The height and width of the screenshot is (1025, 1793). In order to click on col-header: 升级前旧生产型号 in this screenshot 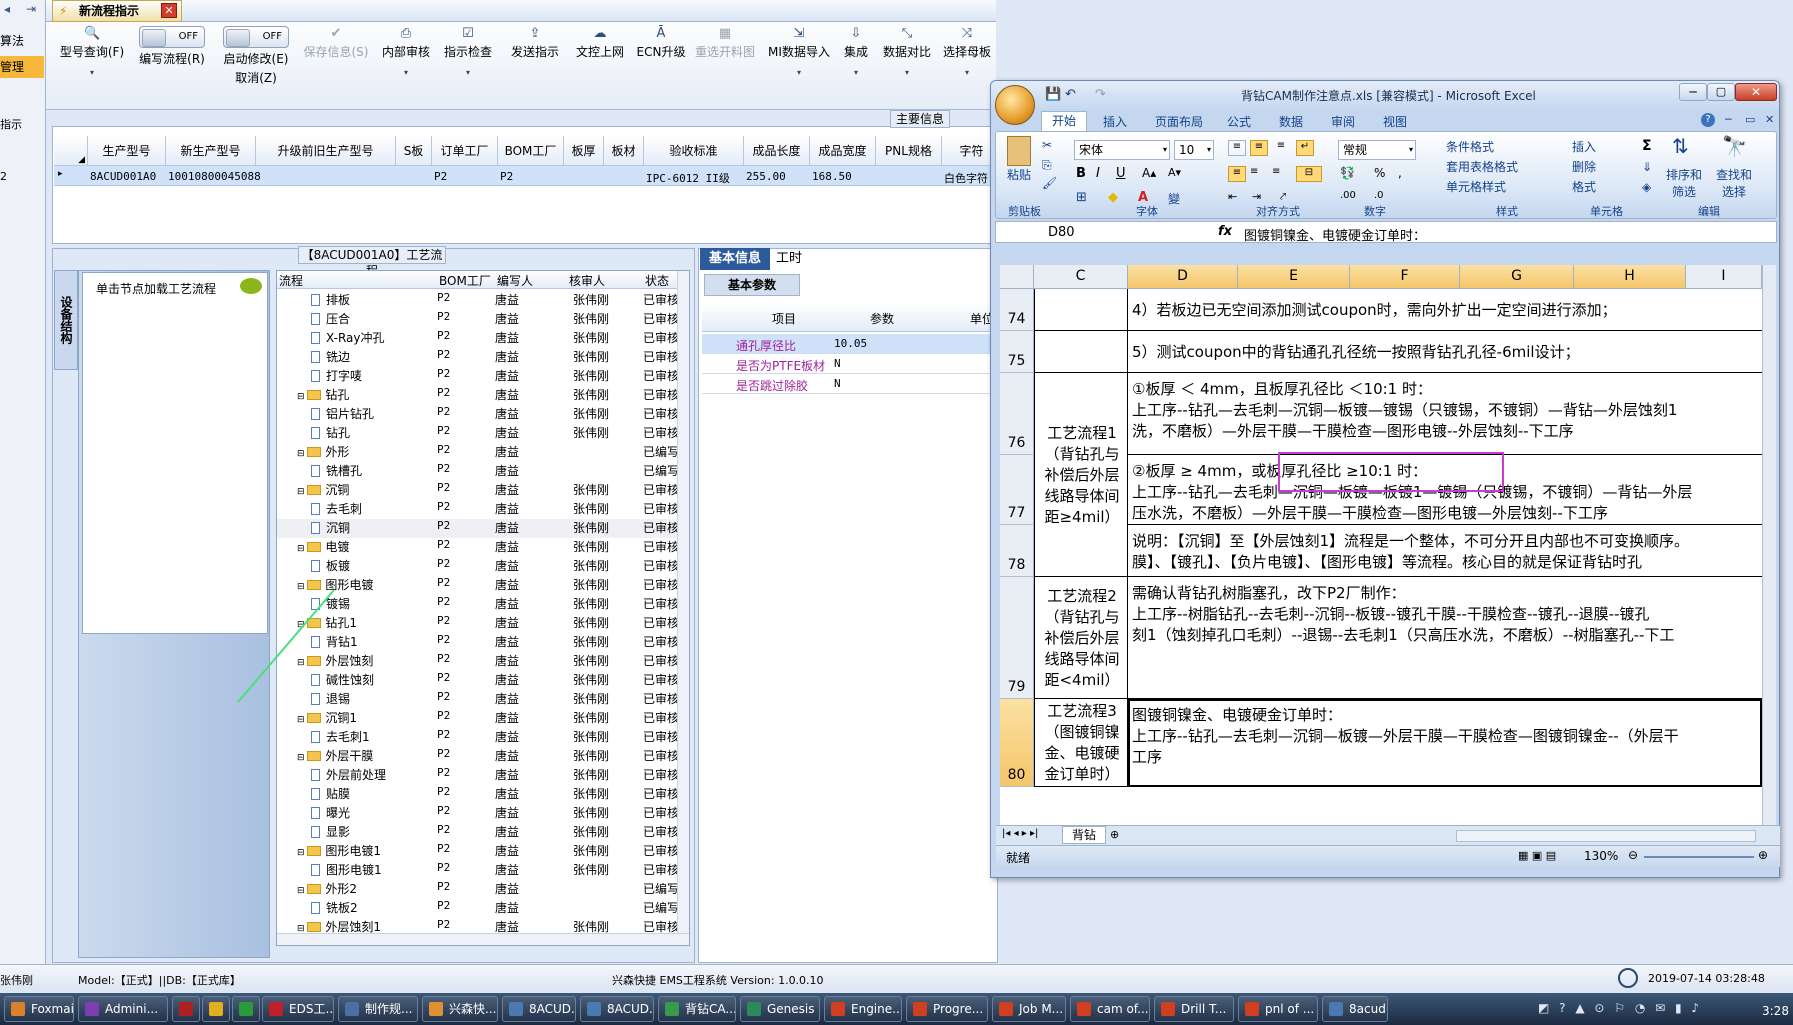, I will do `click(326, 151)`.